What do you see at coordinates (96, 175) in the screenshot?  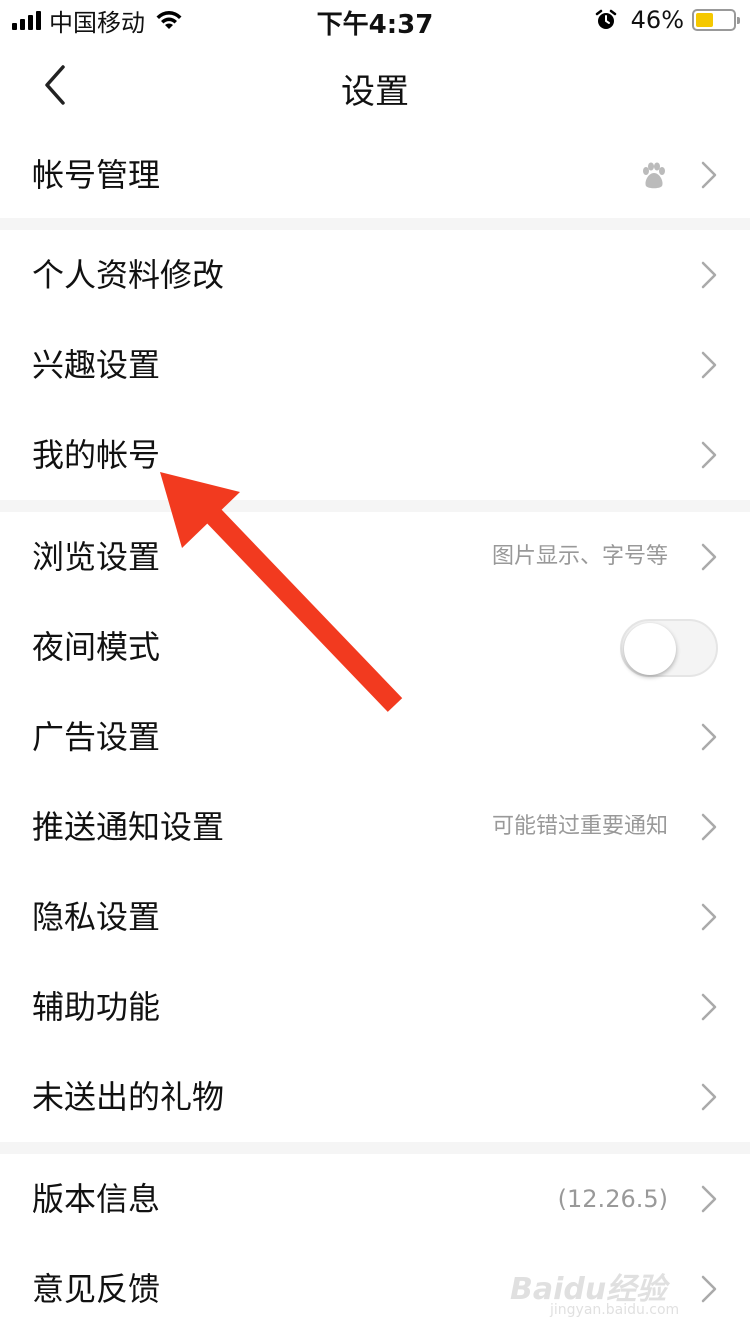 I see `row-label: 帐号管理` at bounding box center [96, 175].